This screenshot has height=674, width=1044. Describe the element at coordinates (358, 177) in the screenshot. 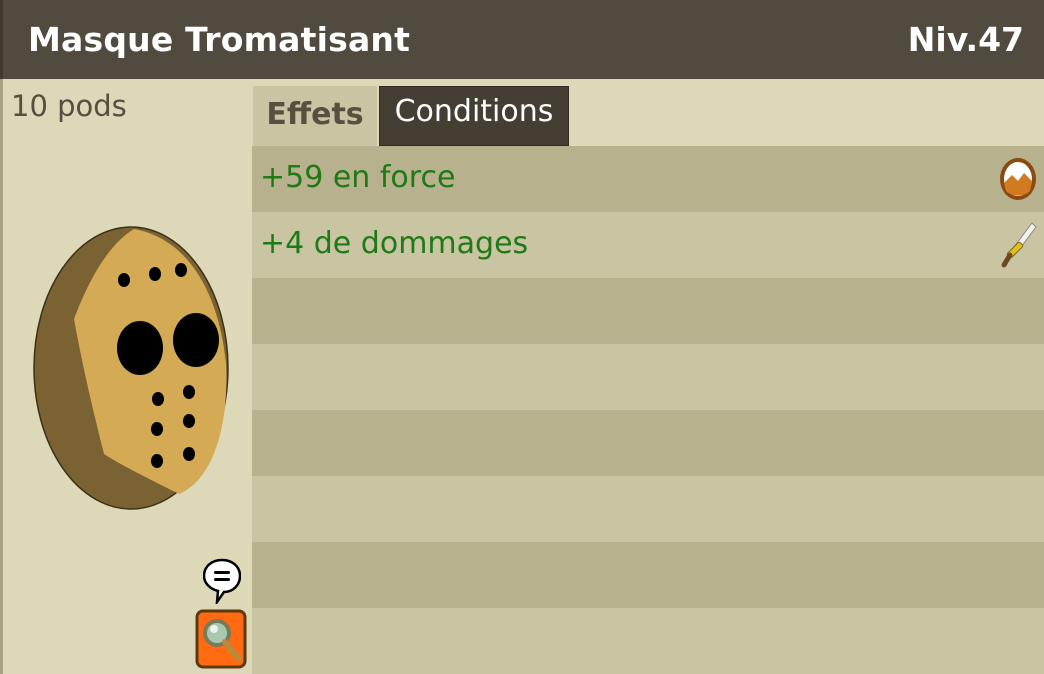

I see `effect-text: +59 en force` at that location.